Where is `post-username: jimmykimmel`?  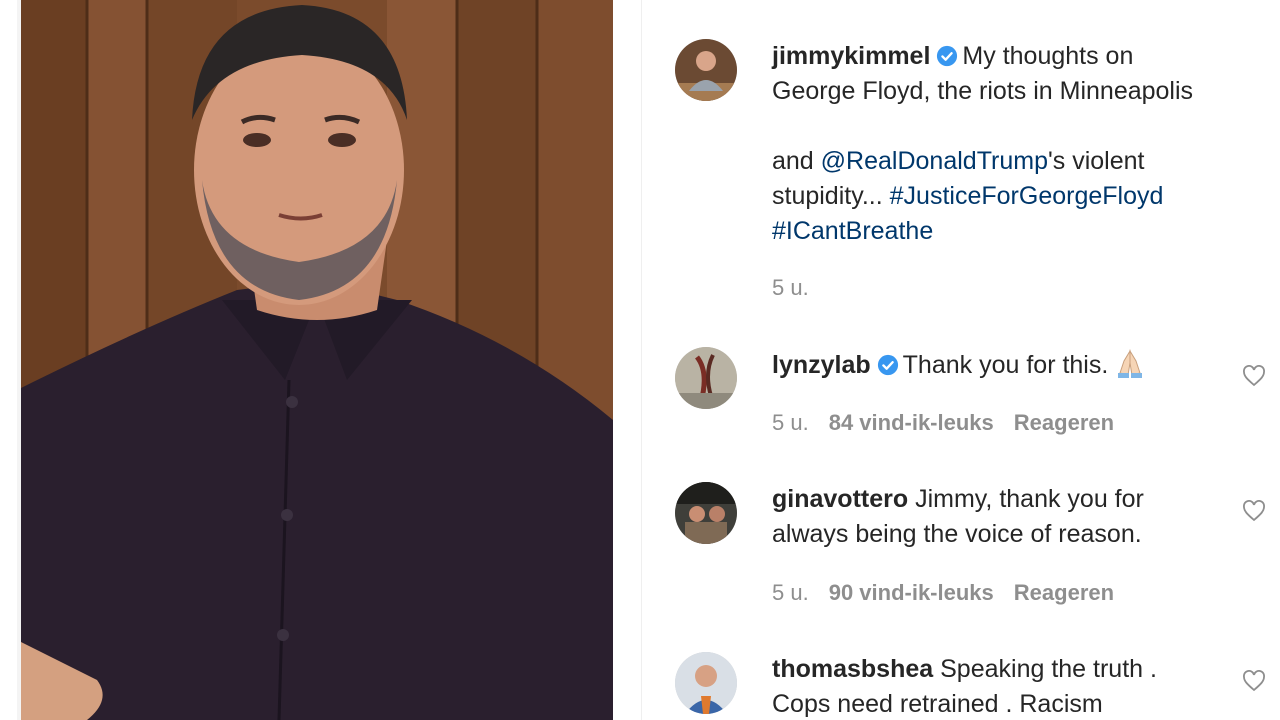
post-username: jimmykimmel is located at coordinates (851, 56).